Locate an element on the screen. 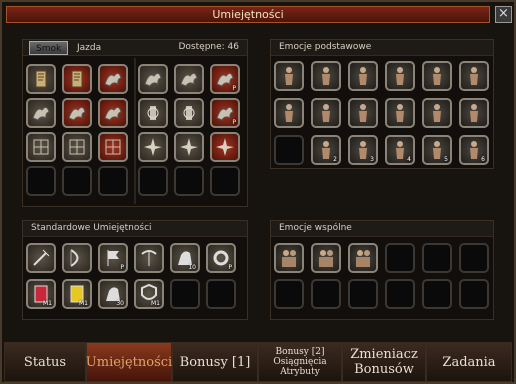 The width and height of the screenshot is (516, 384). emotions-shared-header: Emocje wspólne is located at coordinates (382, 229).